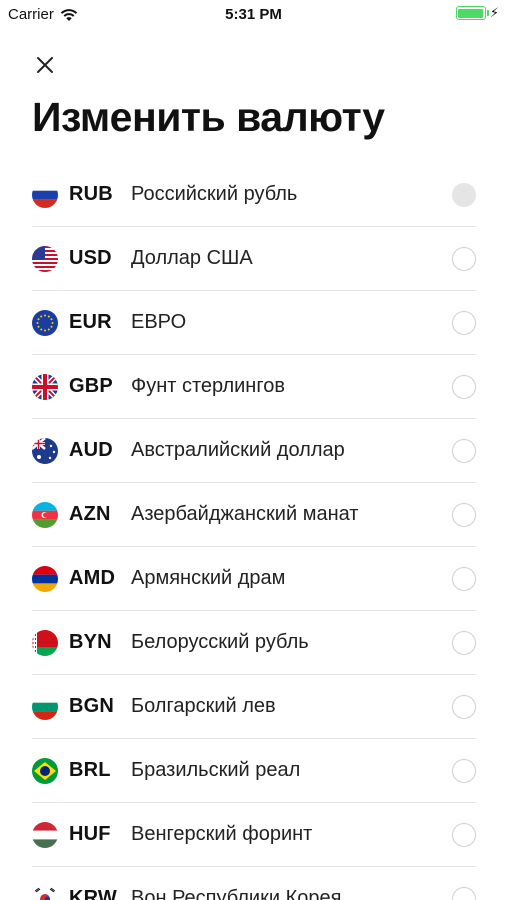  What do you see at coordinates (222, 834) in the screenshot?
I see `currency-name: Венгерский форинт` at bounding box center [222, 834].